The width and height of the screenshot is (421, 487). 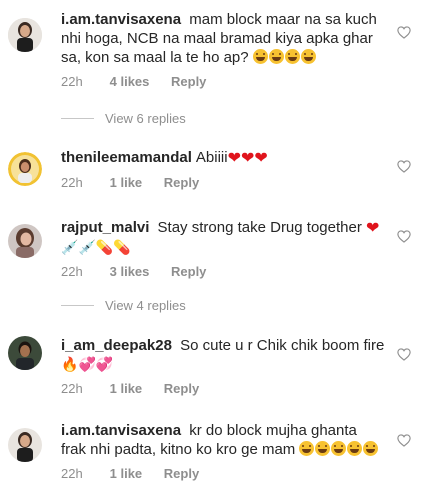 I want to click on view-replies-button: View 6 replies, so click(x=123, y=118).